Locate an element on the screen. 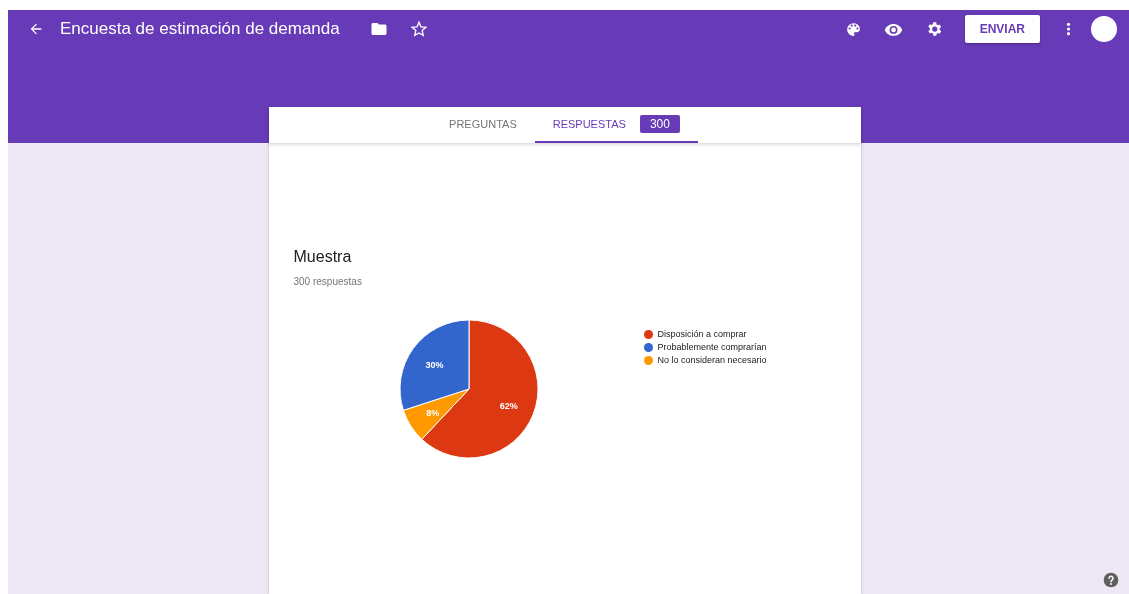 Image resolution: width=1129 pixels, height=594 pixels. back-arrow-icon is located at coordinates (36, 29).